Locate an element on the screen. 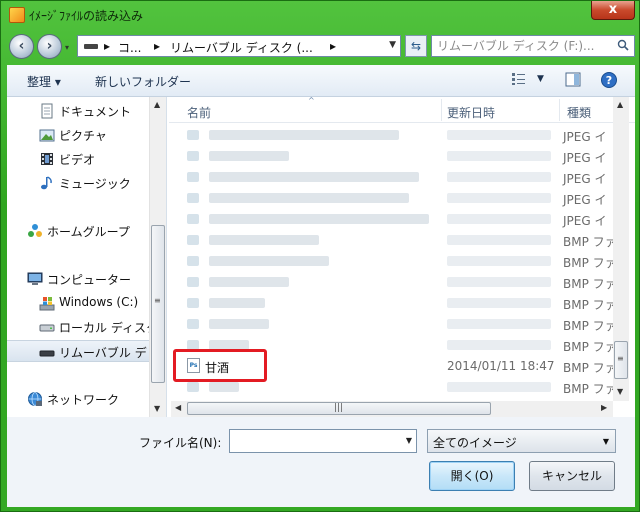 The height and width of the screenshot is (512, 640). document-icon is located at coordinates (47, 111).